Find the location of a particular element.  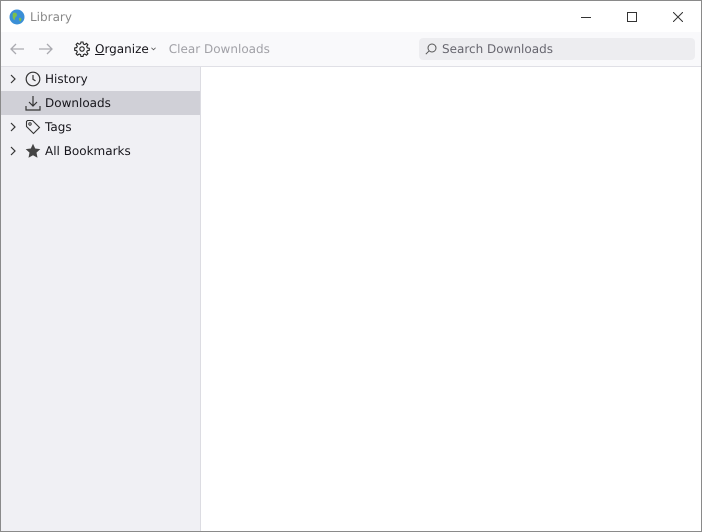

arrow-right-icon is located at coordinates (46, 49).